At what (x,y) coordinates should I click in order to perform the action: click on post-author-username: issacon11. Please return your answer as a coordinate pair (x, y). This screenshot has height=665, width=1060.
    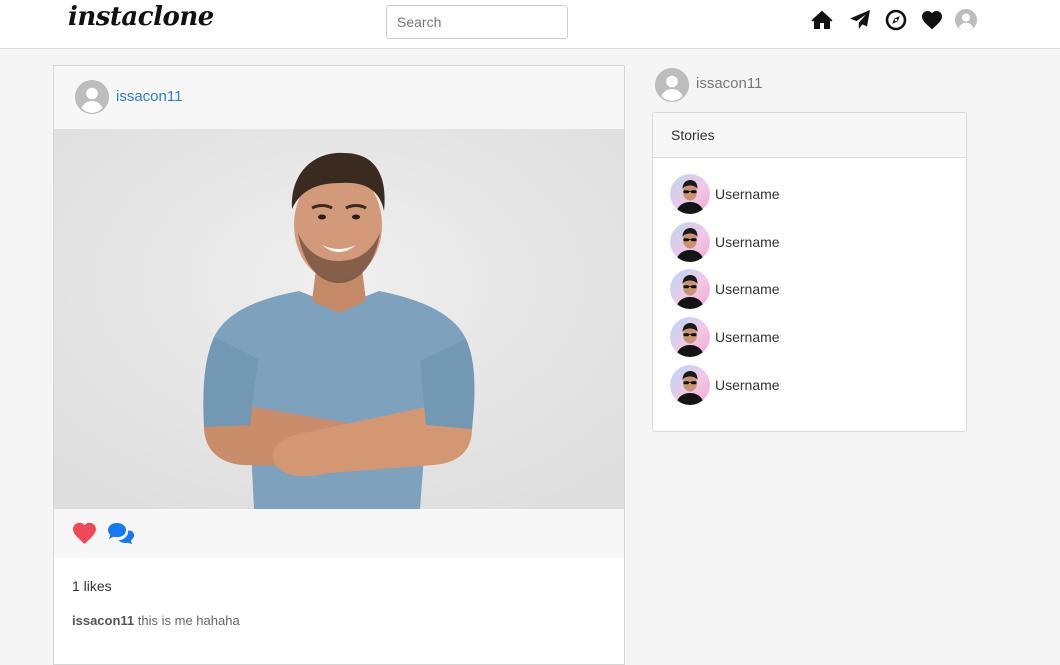
    Looking at the image, I should click on (149, 96).